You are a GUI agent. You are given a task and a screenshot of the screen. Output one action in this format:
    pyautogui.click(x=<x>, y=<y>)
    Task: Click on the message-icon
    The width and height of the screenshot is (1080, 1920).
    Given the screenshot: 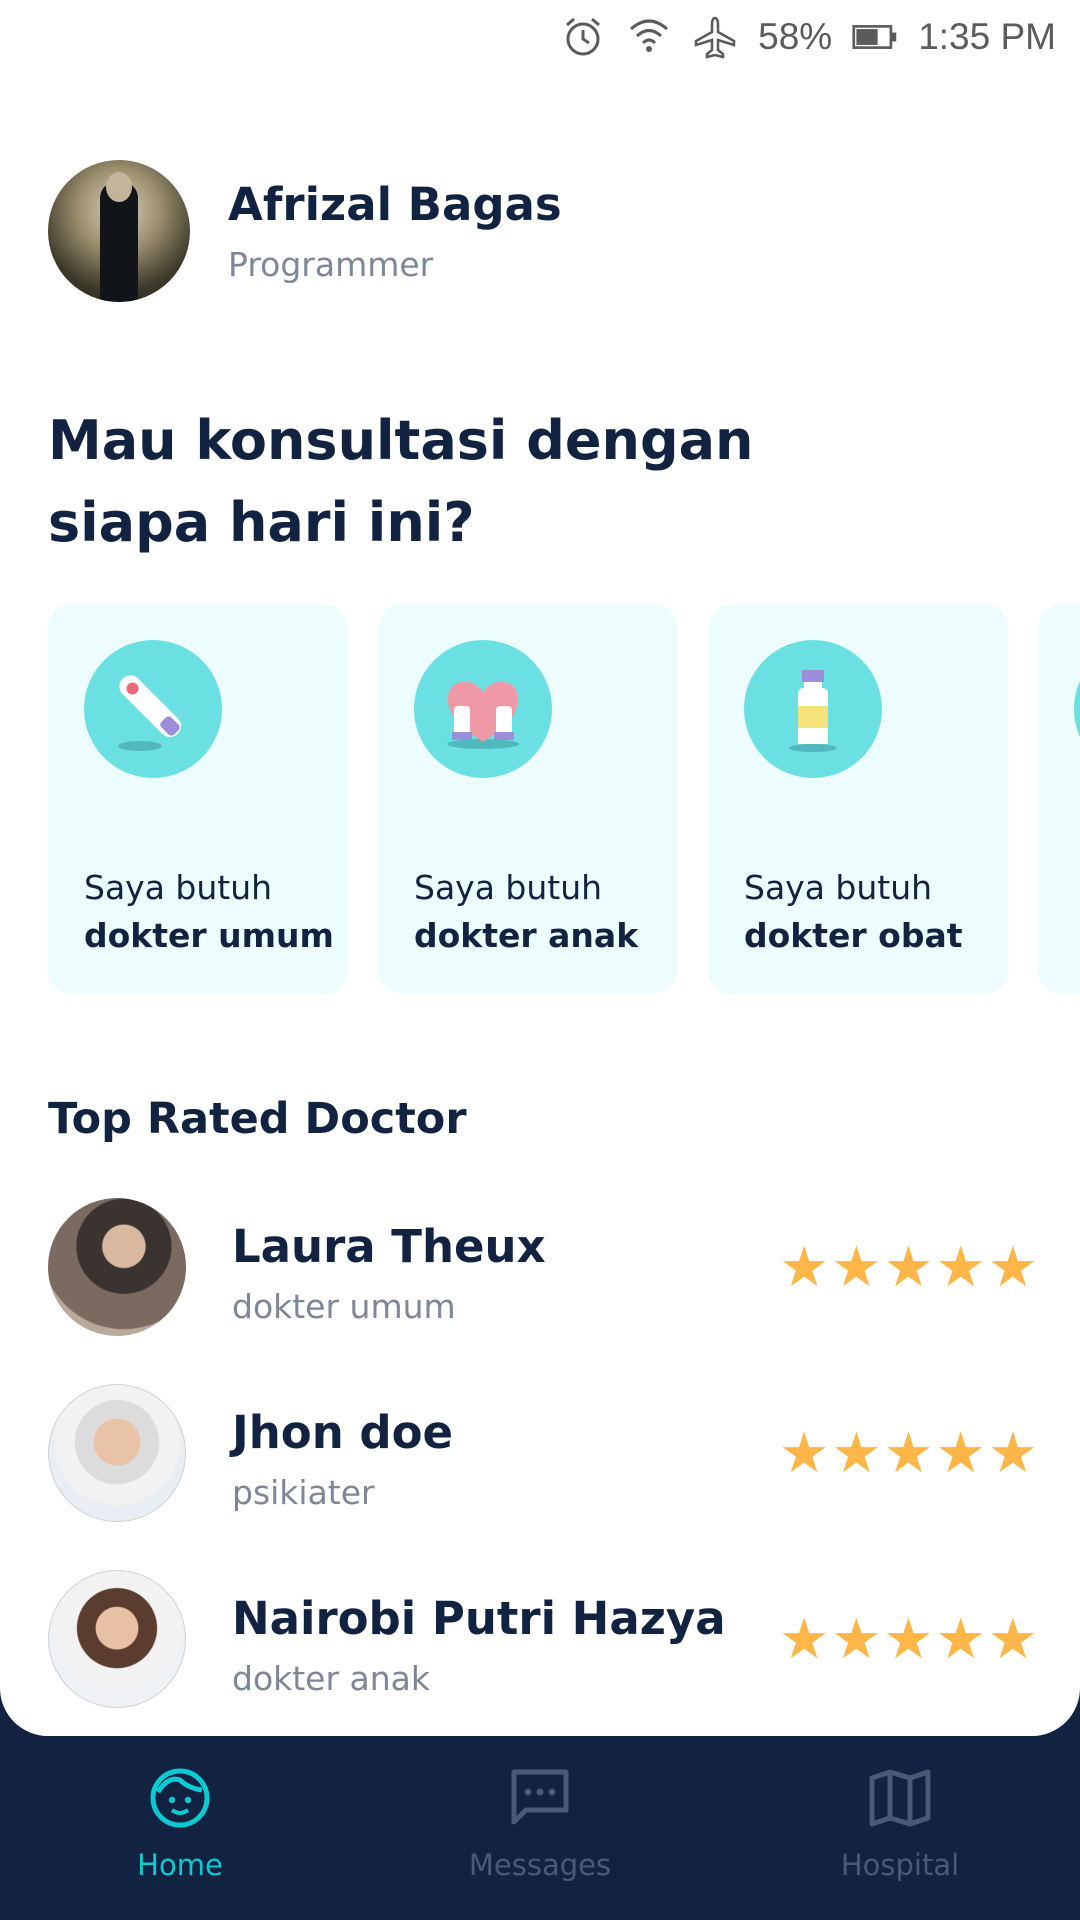 What is the action you would take?
    pyautogui.click(x=540, y=1797)
    